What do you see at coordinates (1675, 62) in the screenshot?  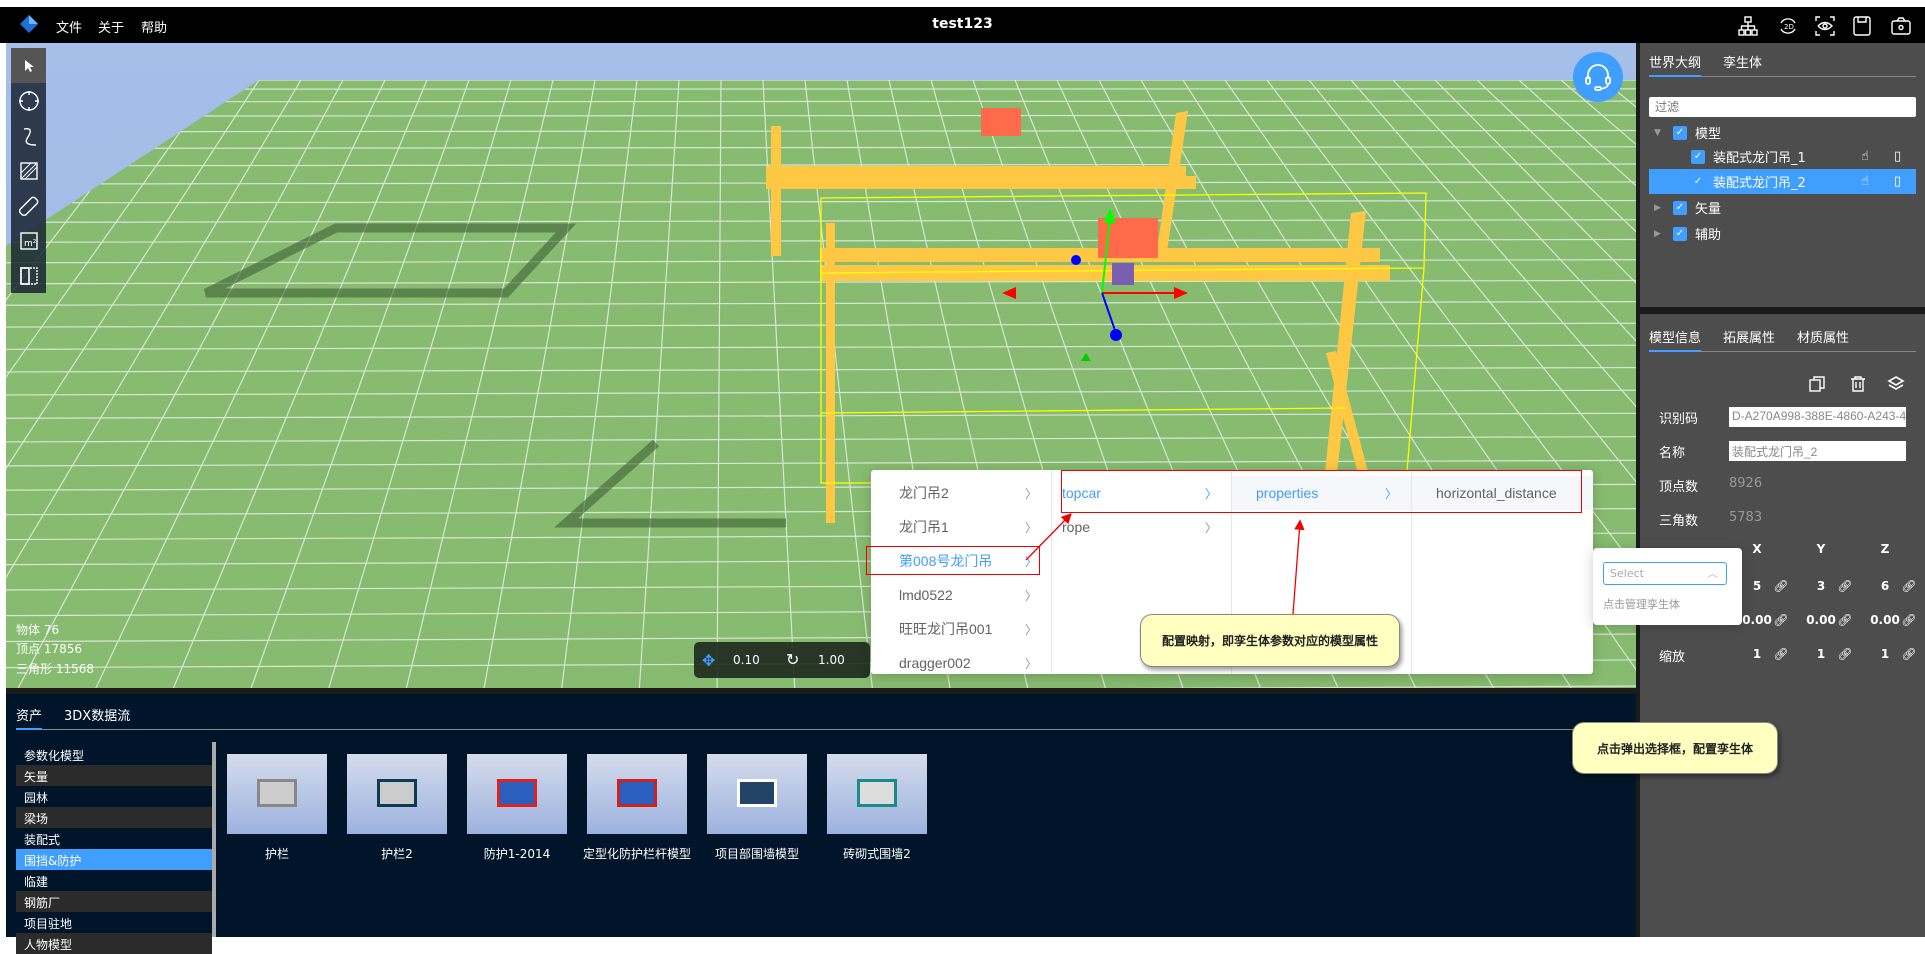 I see `tab-world-outline: 世界大纲` at bounding box center [1675, 62].